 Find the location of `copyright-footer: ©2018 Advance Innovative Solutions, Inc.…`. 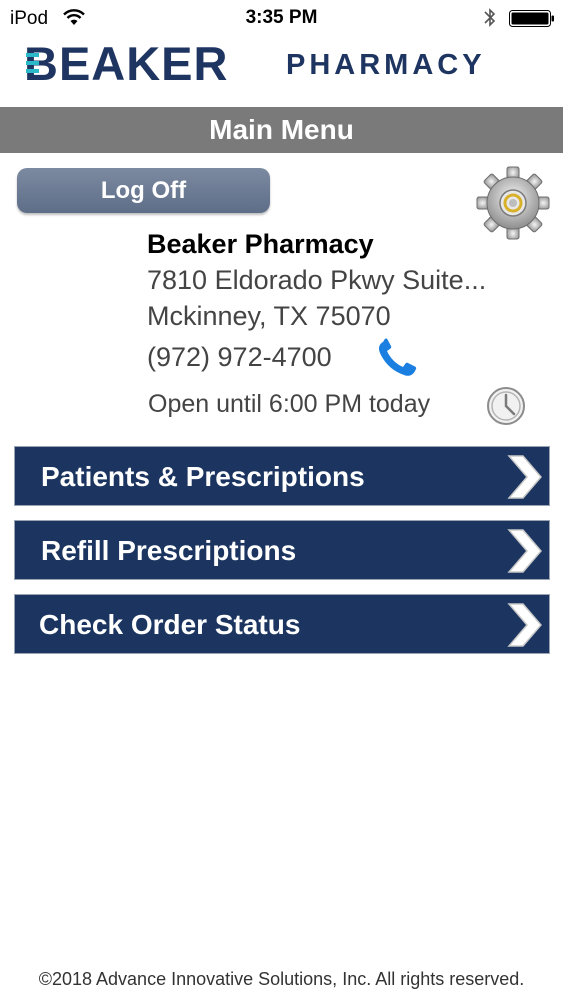

copyright-footer: ©2018 Advance Innovative Solutions, Inc.… is located at coordinates (281, 979).